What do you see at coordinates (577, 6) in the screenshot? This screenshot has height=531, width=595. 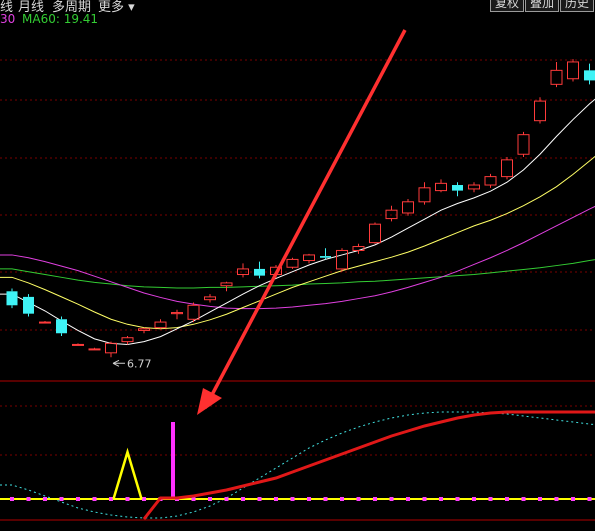 I see `history-button: 历史` at bounding box center [577, 6].